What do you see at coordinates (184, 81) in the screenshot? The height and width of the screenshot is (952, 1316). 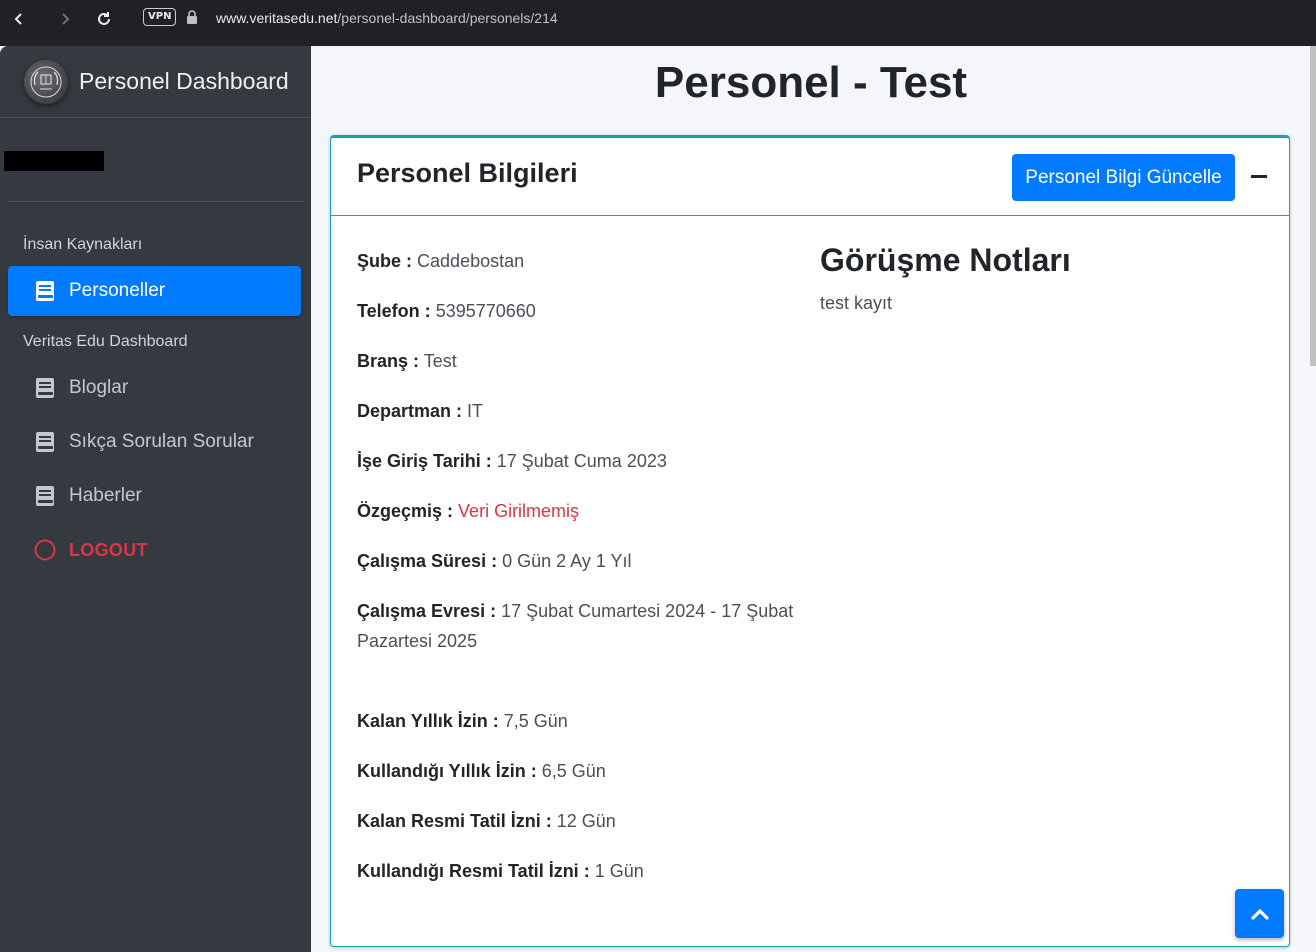 I see `brand-title: Personel Dashboard` at bounding box center [184, 81].